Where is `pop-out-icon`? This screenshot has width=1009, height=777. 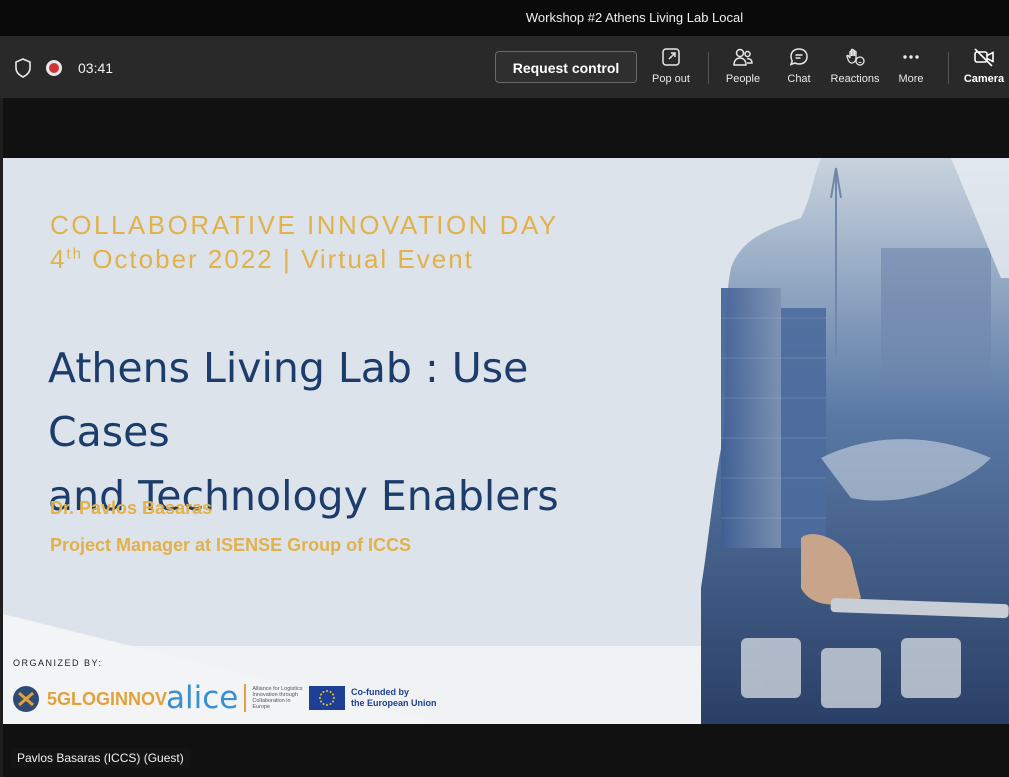 pop-out-icon is located at coordinates (671, 57).